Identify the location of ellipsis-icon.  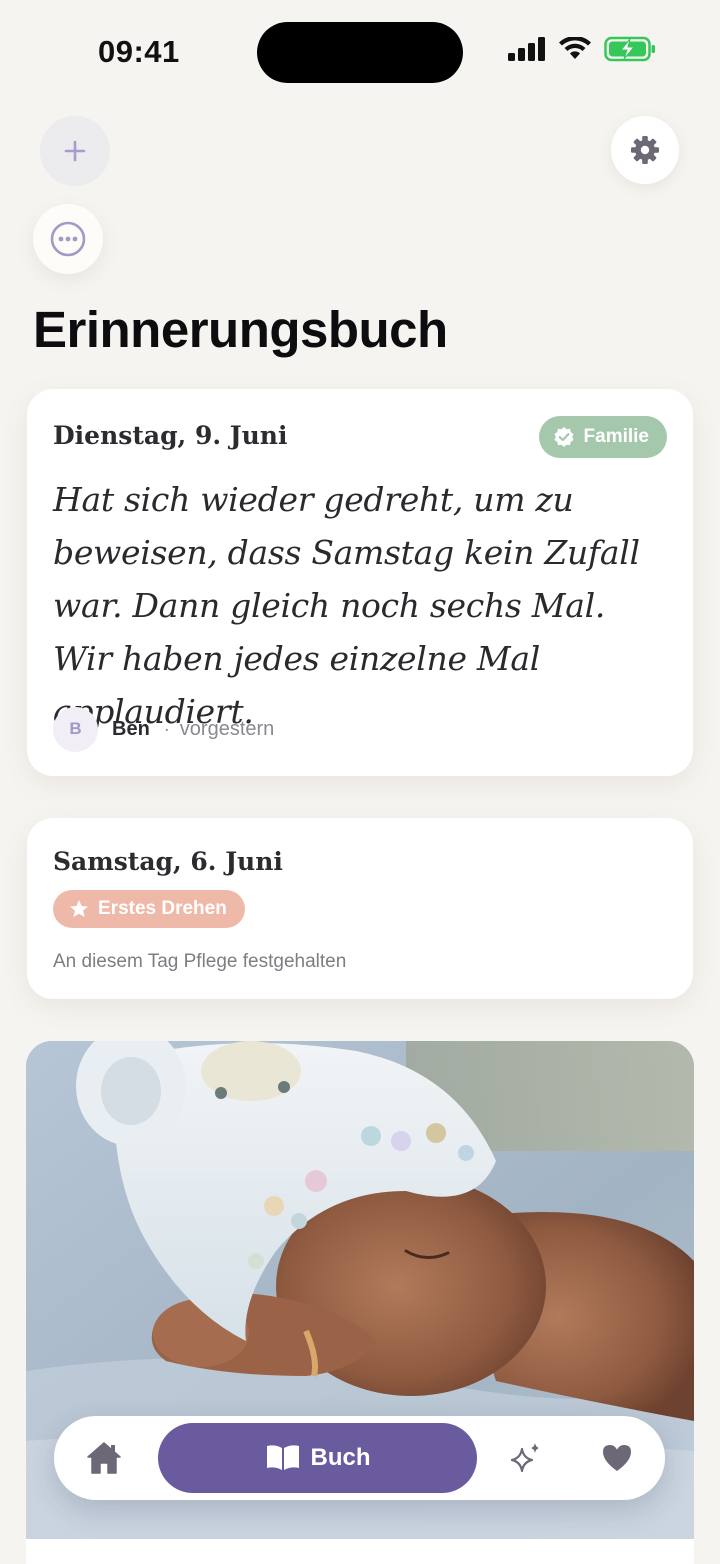
(68, 239).